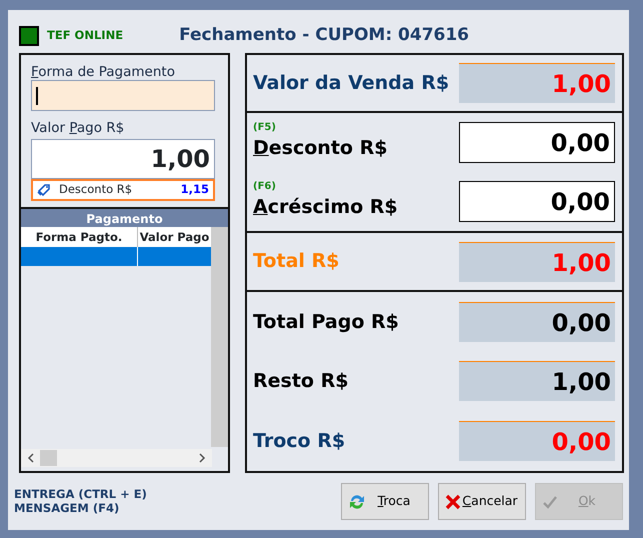  Describe the element at coordinates (194, 189) in the screenshot. I see `discount-value: 1,15` at that location.